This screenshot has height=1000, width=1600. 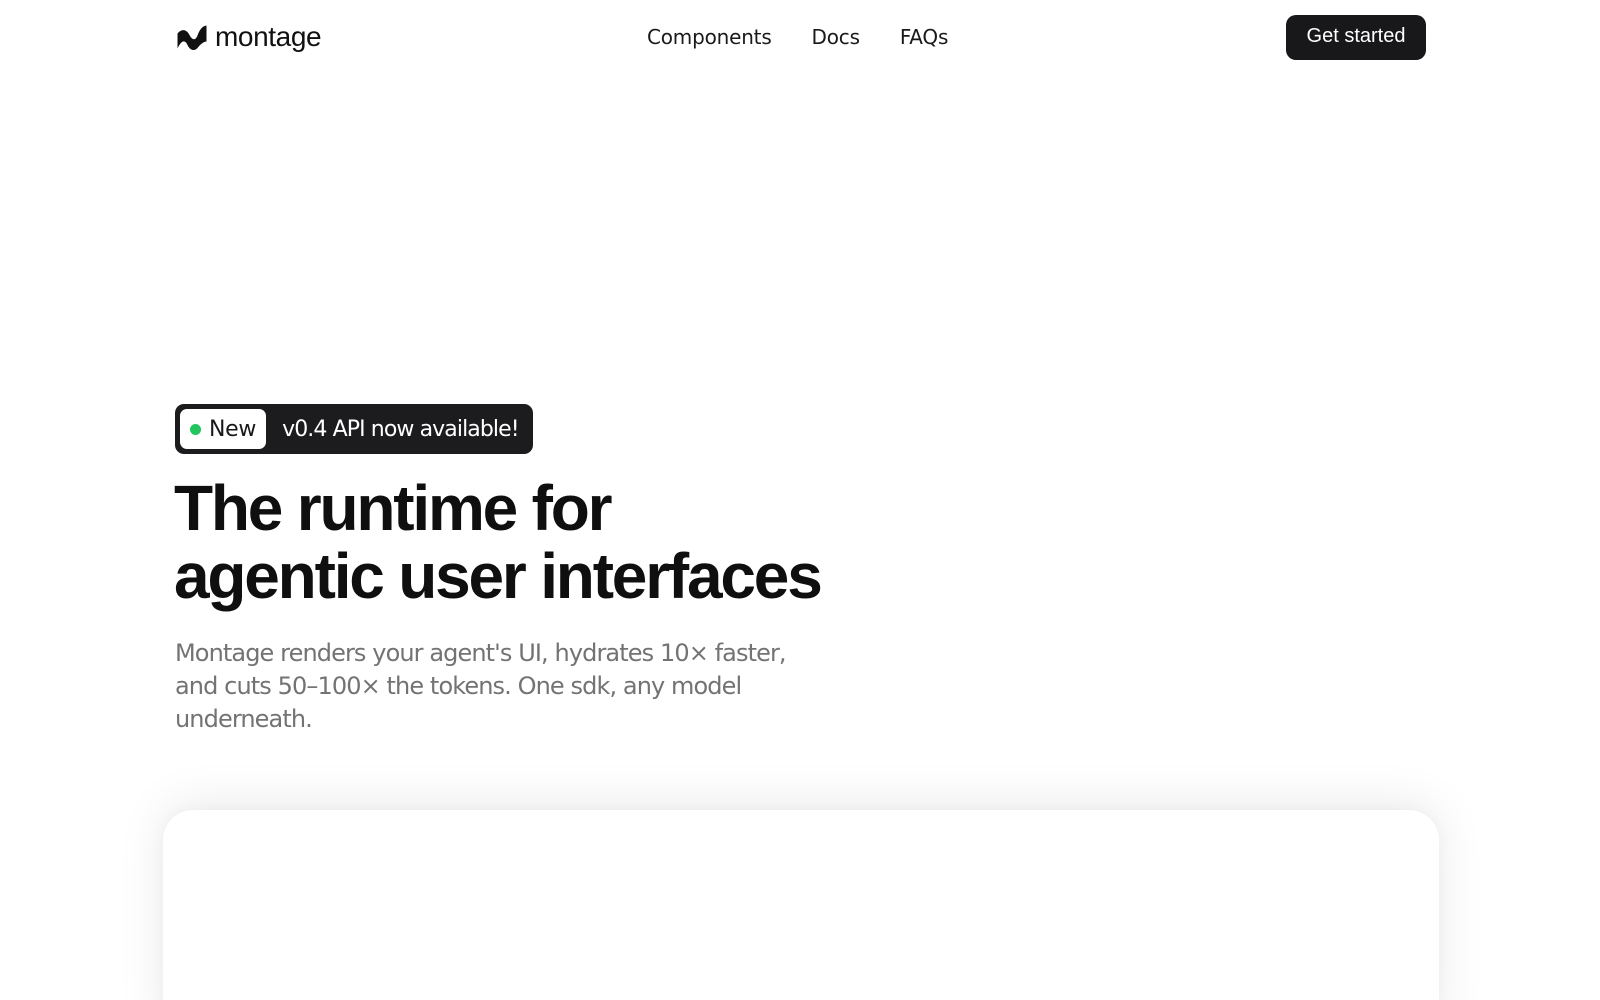 I want to click on nav-link-components: Components, so click(x=709, y=37).